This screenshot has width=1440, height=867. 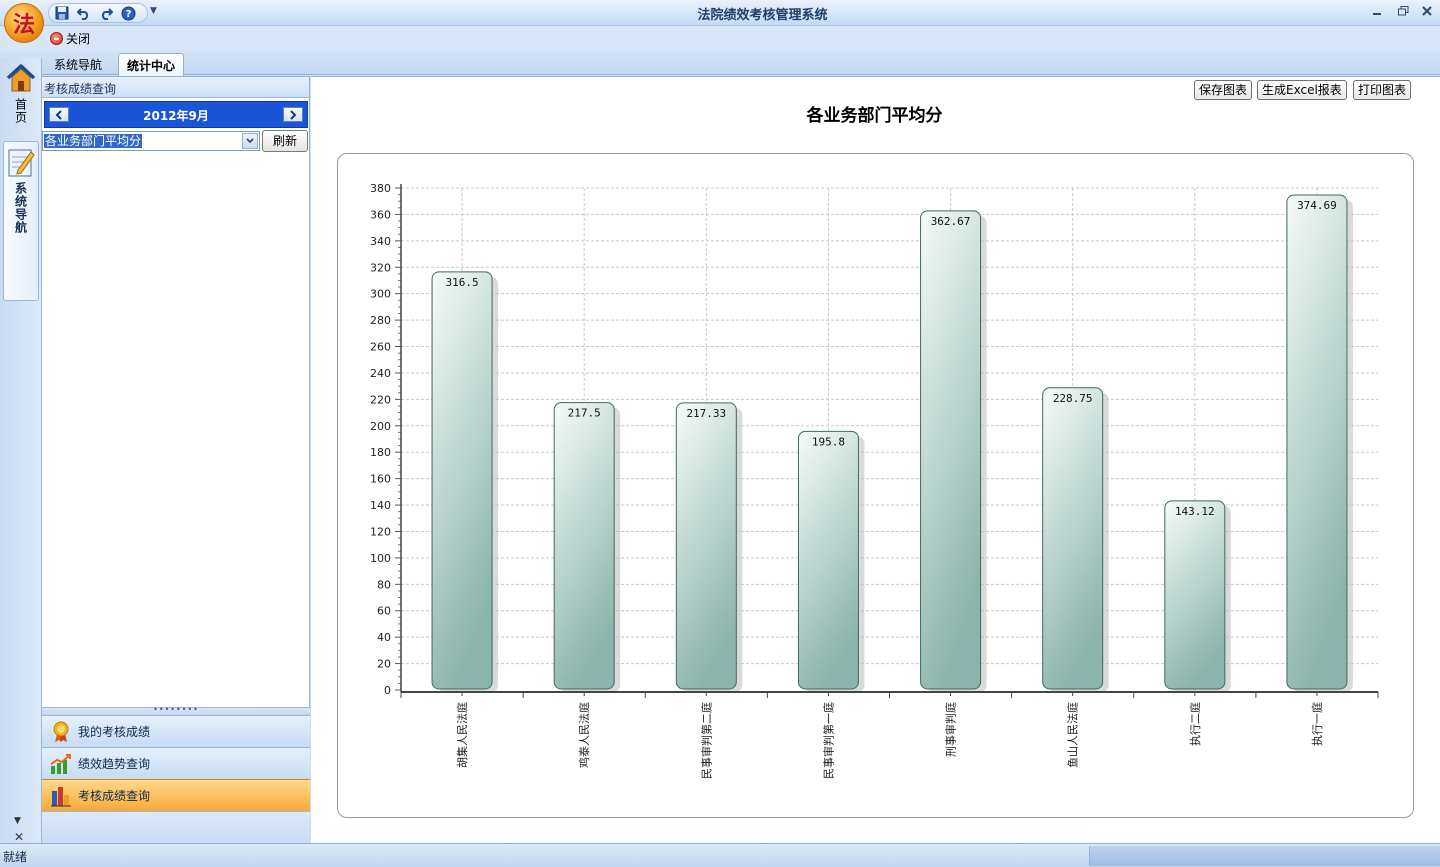 What do you see at coordinates (1427, 11) in the screenshot?
I see `close-window-button` at bounding box center [1427, 11].